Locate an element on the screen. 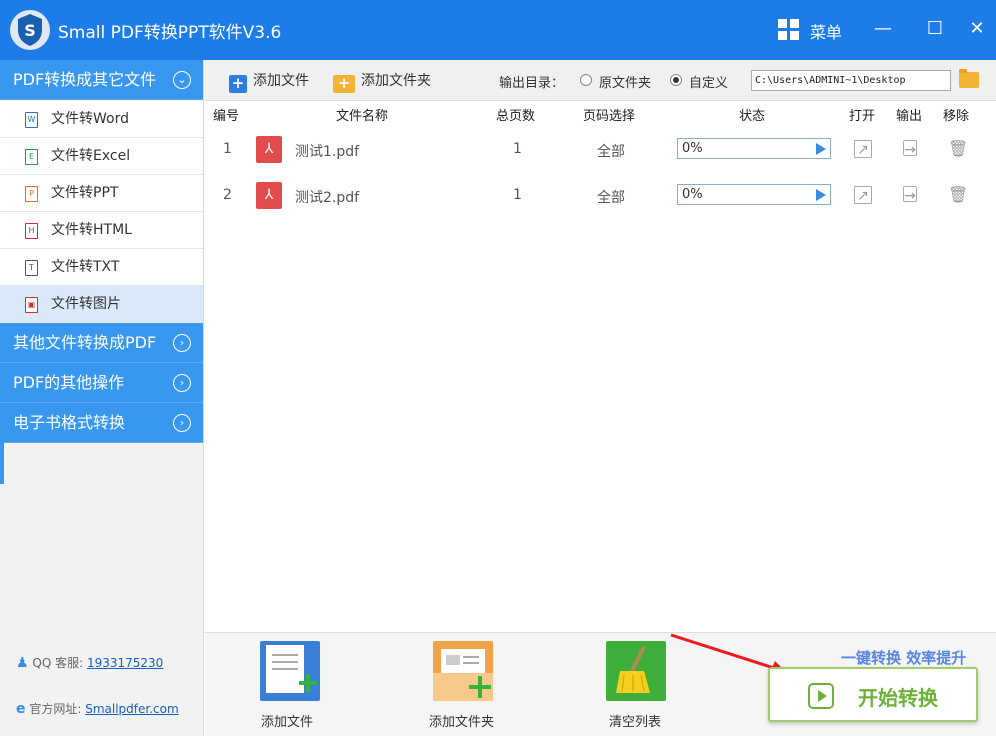 The width and height of the screenshot is (996, 736). word-file-icon: W is located at coordinates (31, 120).